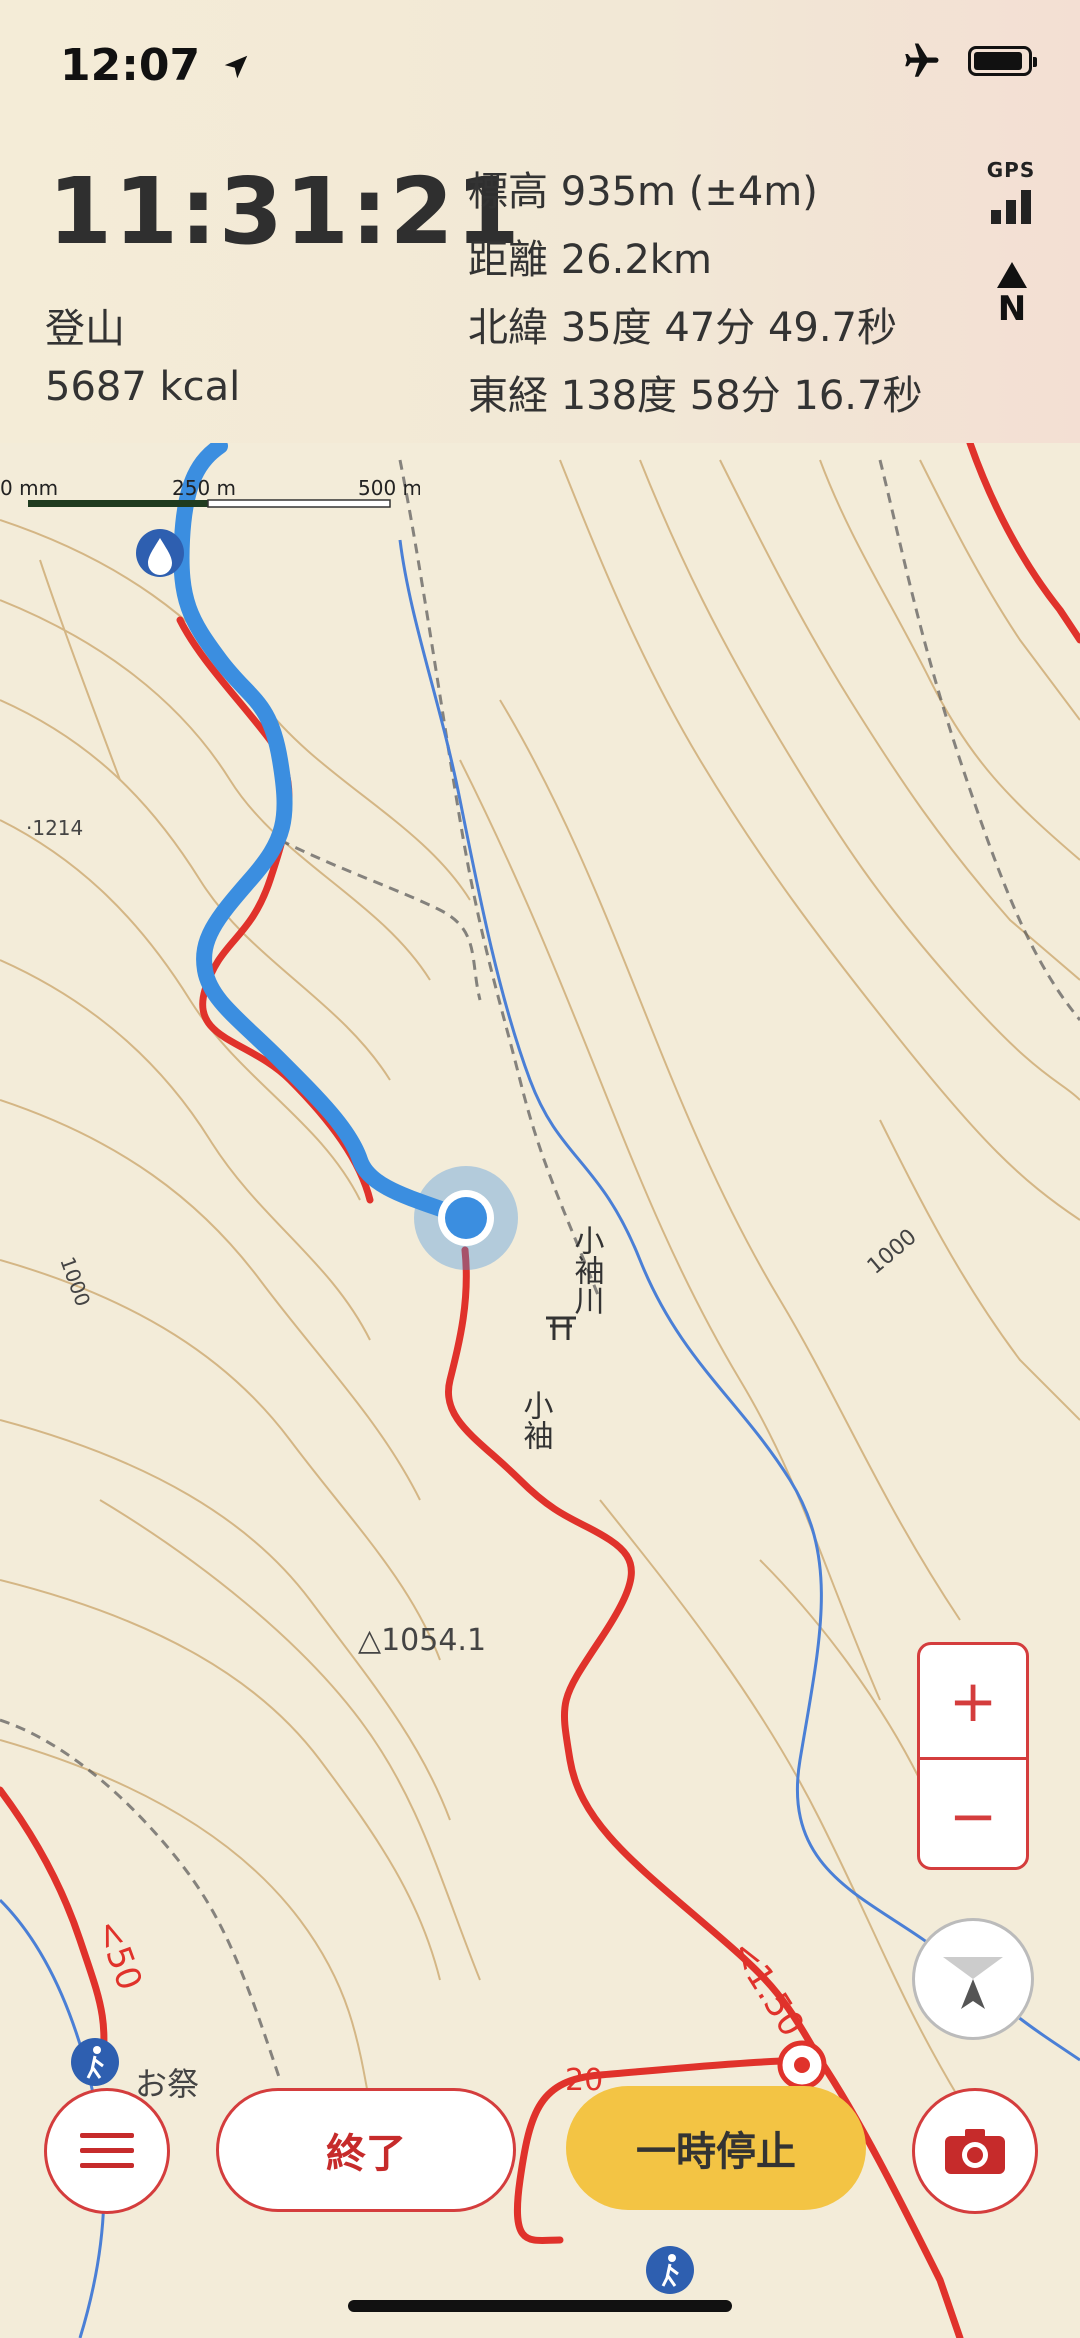 The image size is (1080, 2338). I want to click on scale-bar: 0 mm 250 m 500 m, so click(211, 492).